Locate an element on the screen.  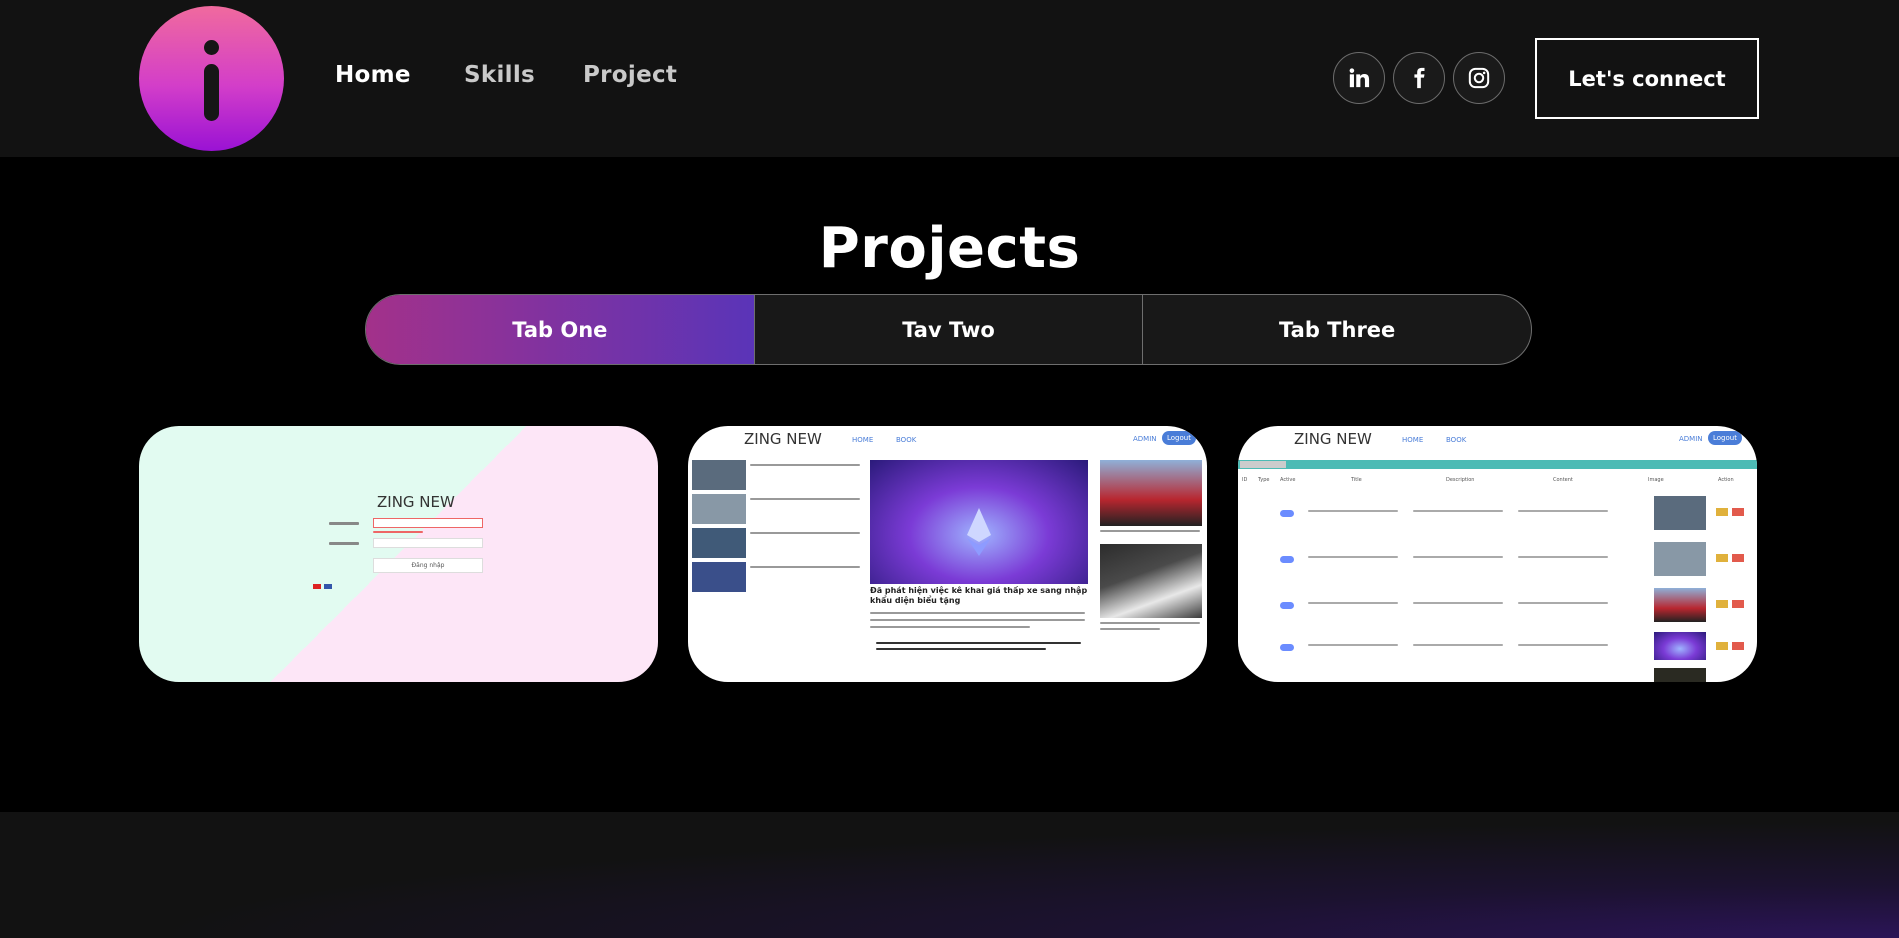
lets-connect-button: Let's connect is located at coordinates (1647, 78).